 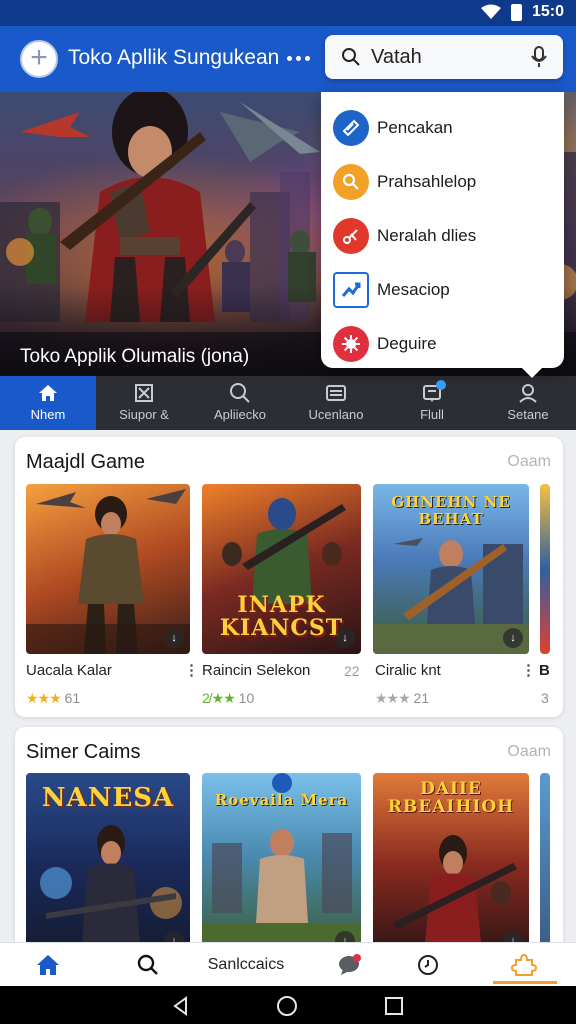 I want to click on menu-item-label: Deguire, so click(x=407, y=343).